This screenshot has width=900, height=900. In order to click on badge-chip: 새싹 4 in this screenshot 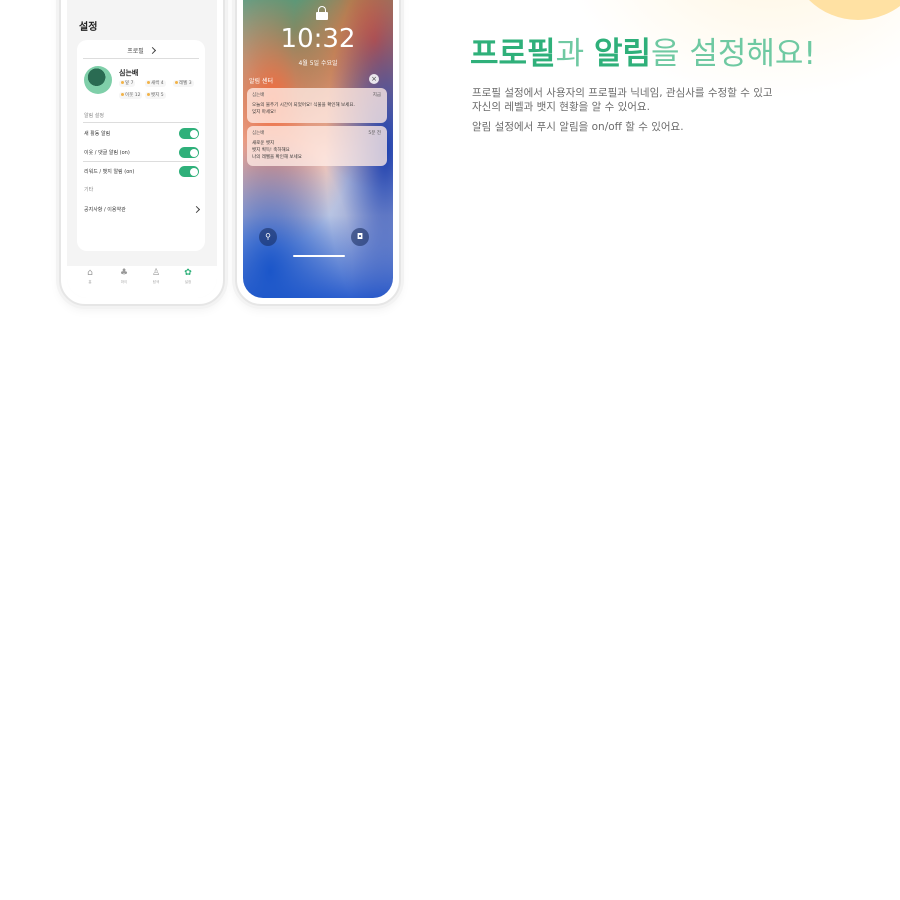, I will do `click(155, 83)`.